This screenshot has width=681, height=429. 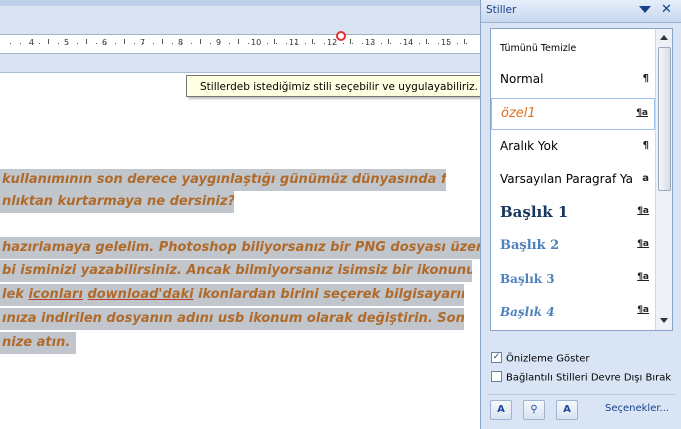 What do you see at coordinates (140, 294) in the screenshot?
I see `misspelled-word: download'daki` at bounding box center [140, 294].